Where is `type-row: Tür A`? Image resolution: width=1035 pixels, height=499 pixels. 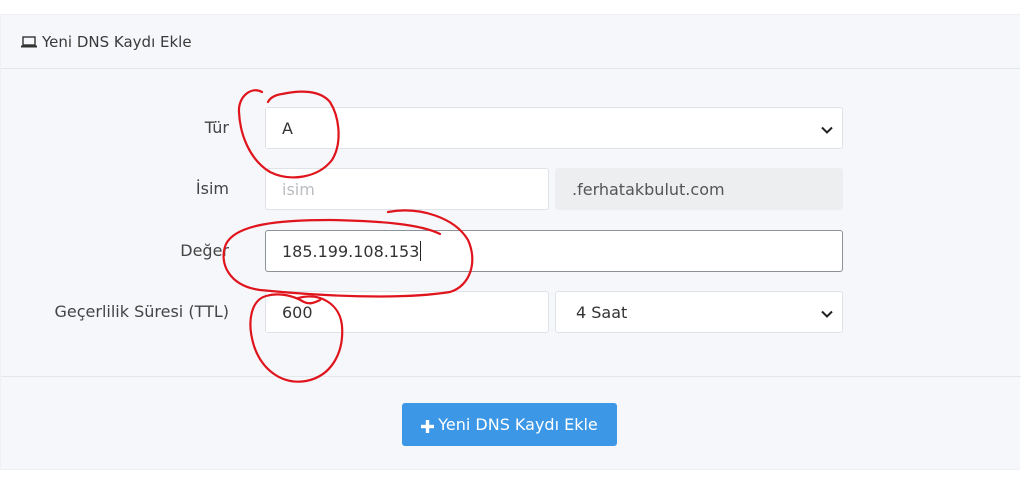 type-row: Tür A is located at coordinates (511, 128).